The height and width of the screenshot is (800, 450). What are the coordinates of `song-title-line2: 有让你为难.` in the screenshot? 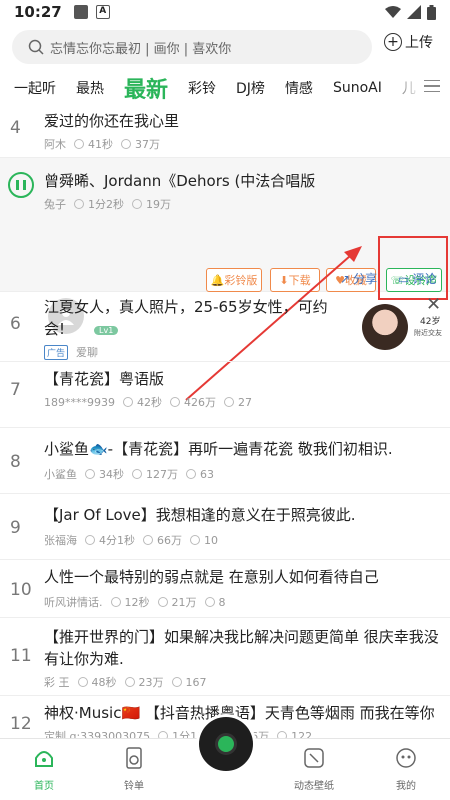 It's located at (84, 659).